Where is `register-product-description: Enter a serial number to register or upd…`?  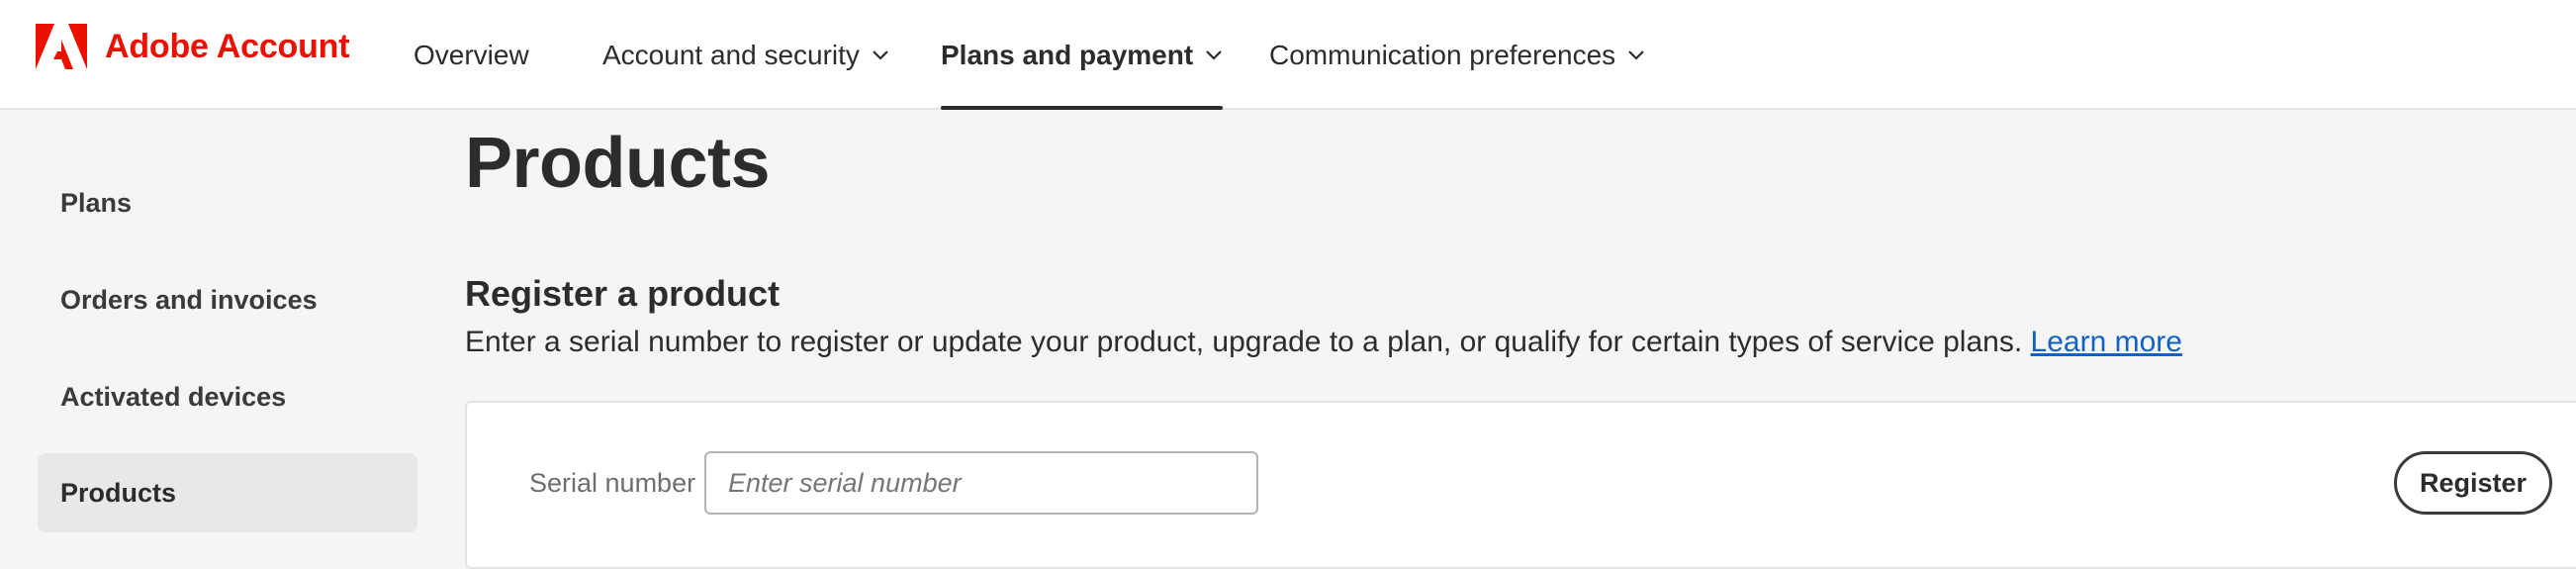
register-product-description: Enter a serial number to register or upd… is located at coordinates (1323, 342).